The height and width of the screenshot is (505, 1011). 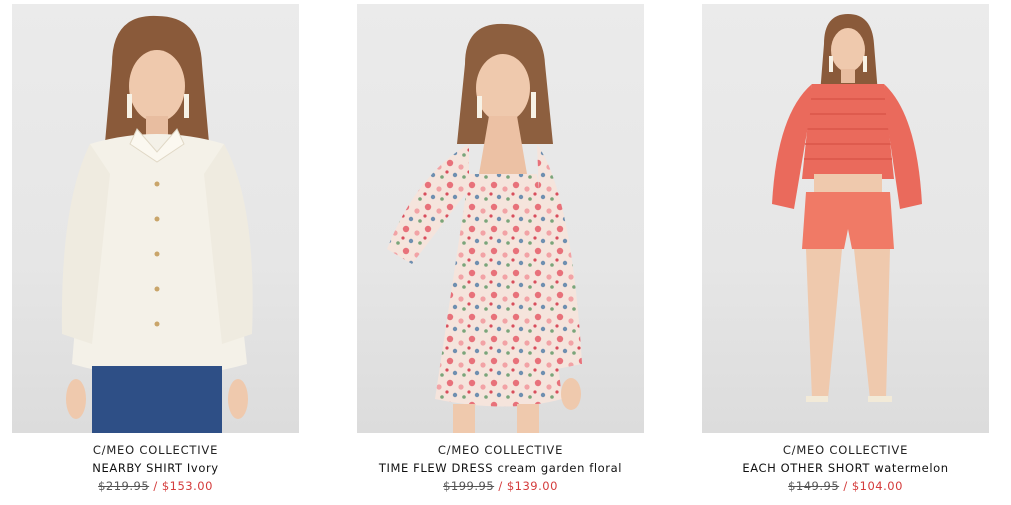 I want to click on product-price: $199.95 / $139.00, so click(x=500, y=486).